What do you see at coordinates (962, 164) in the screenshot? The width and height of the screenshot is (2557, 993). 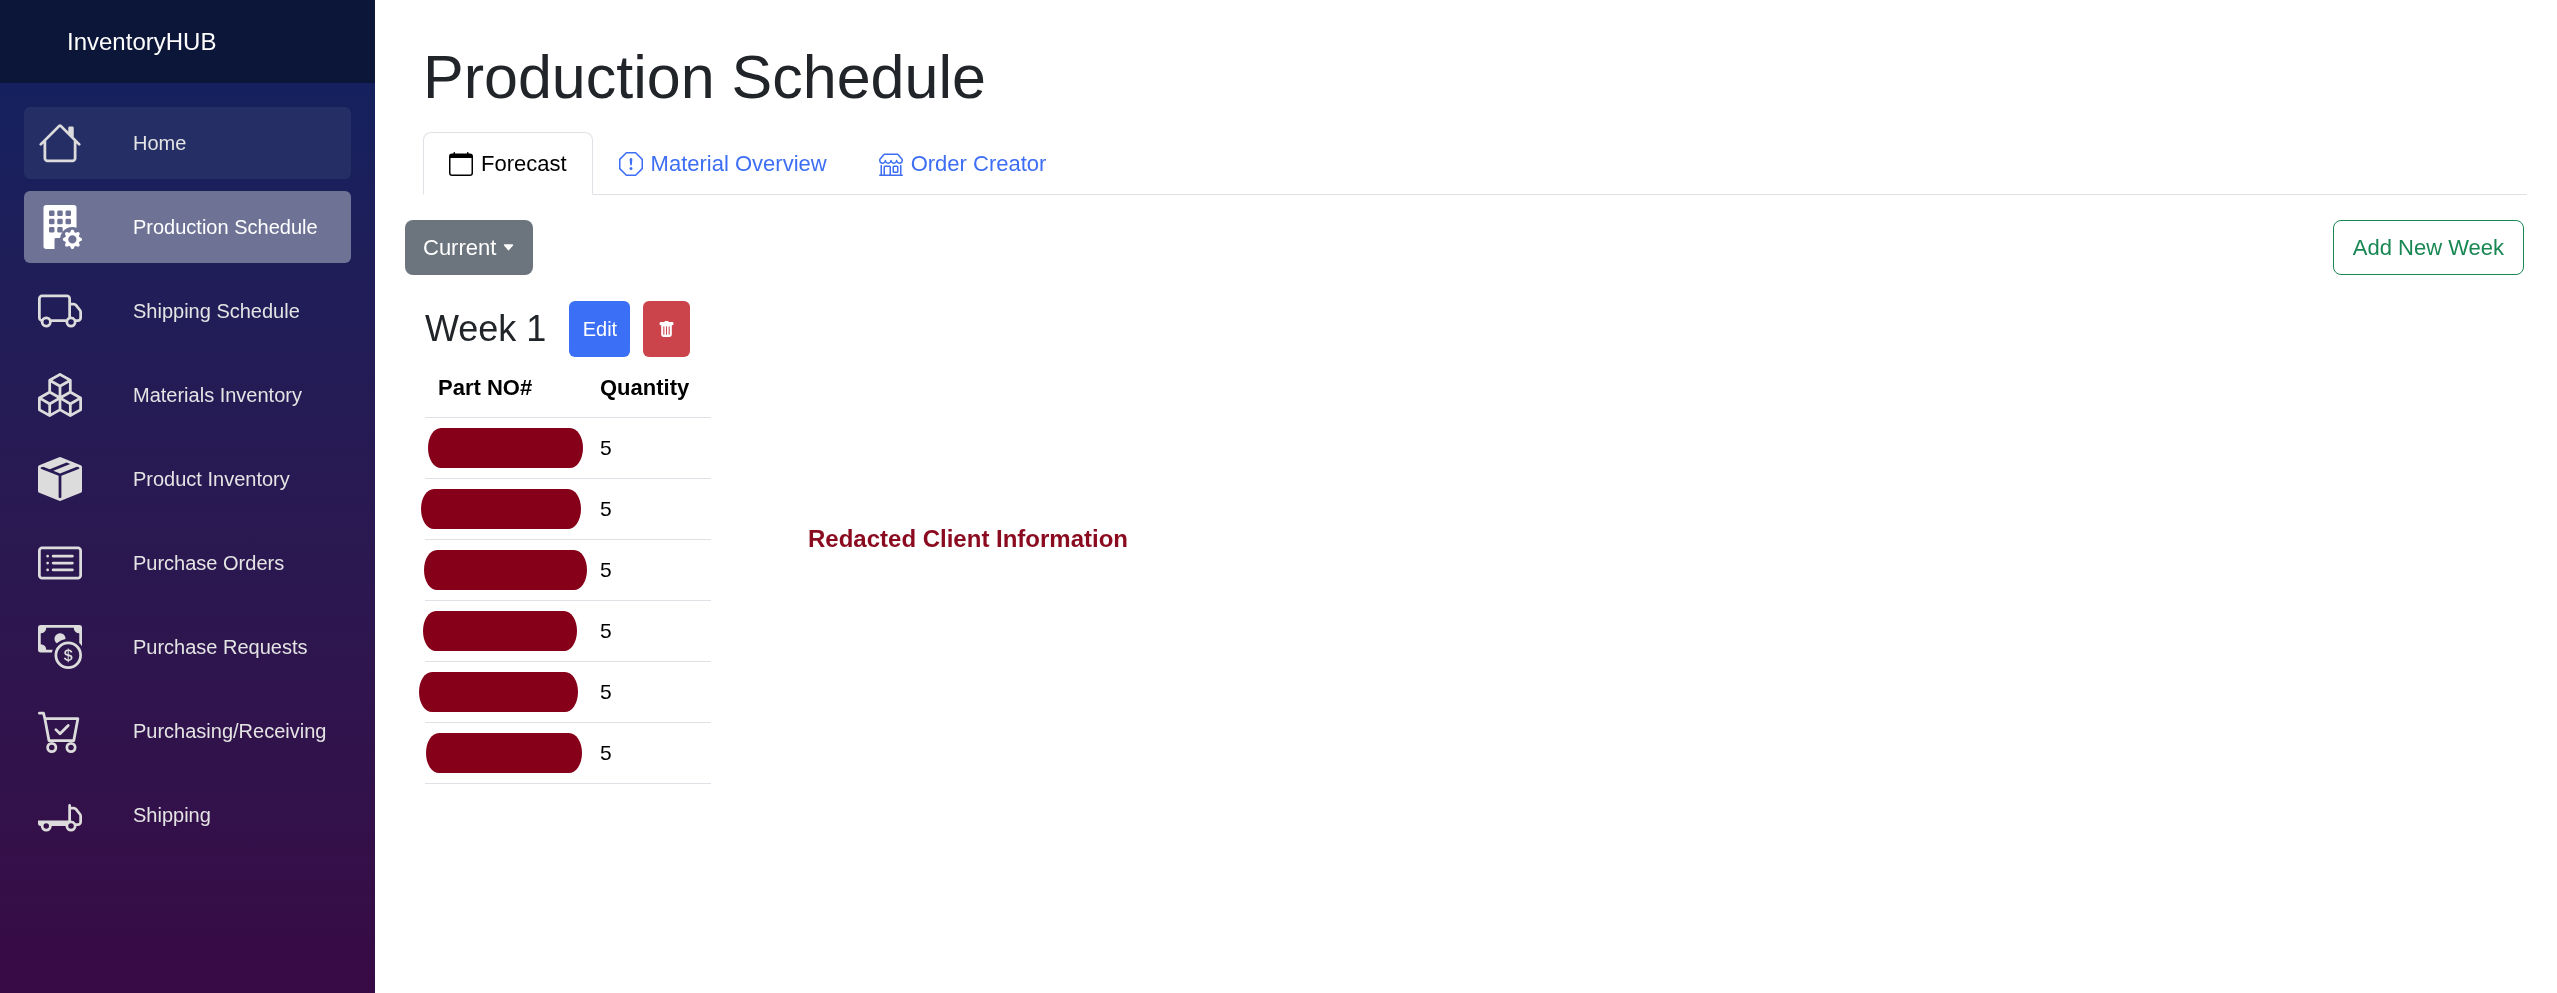 I see `tab: Order Creator` at bounding box center [962, 164].